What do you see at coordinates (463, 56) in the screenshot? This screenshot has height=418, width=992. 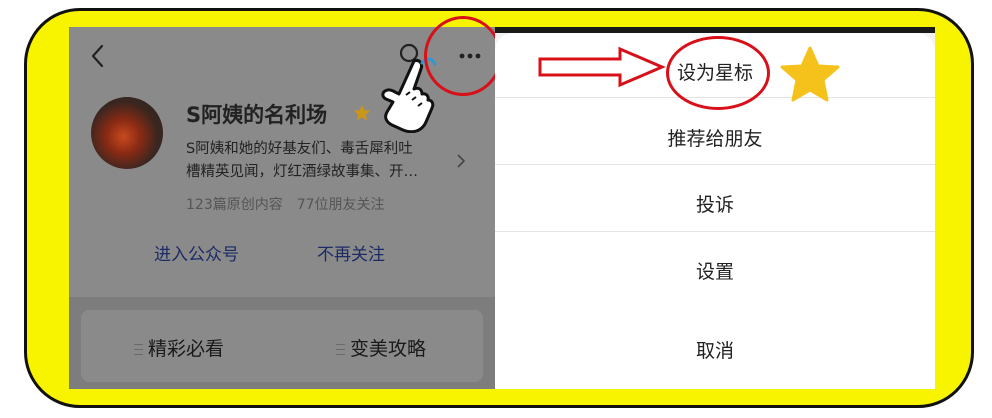 I see `highlight-circle-more` at bounding box center [463, 56].